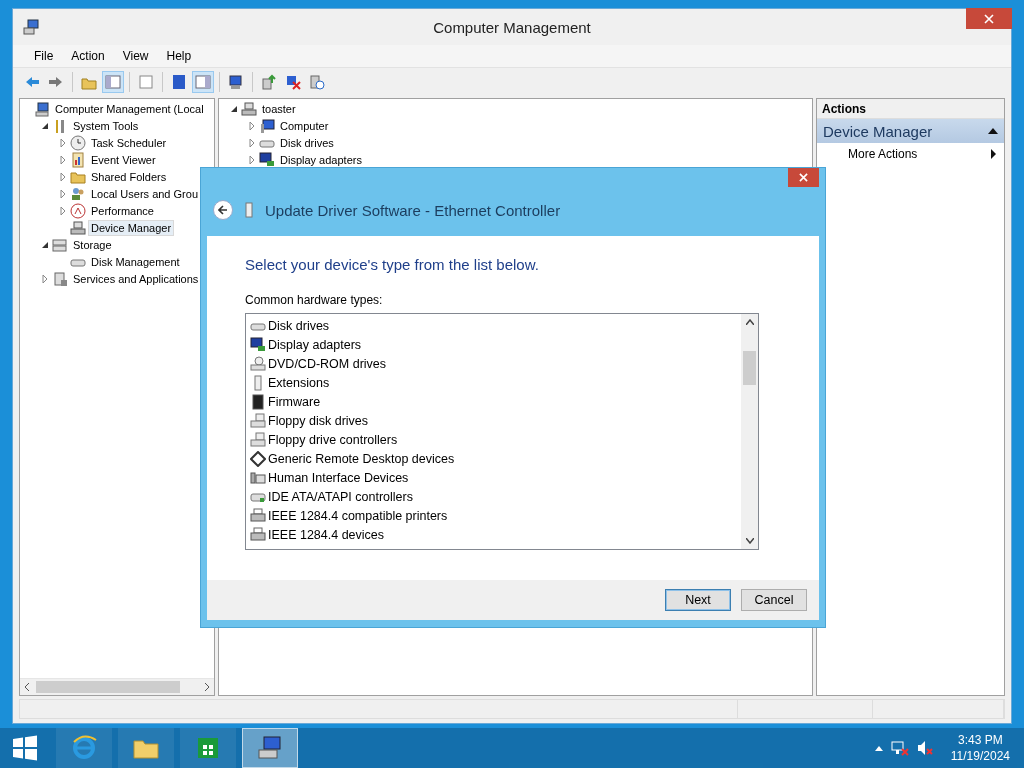 The image size is (1024, 768). I want to click on list-item: DVD/CD-ROM drives, so click(495, 363).